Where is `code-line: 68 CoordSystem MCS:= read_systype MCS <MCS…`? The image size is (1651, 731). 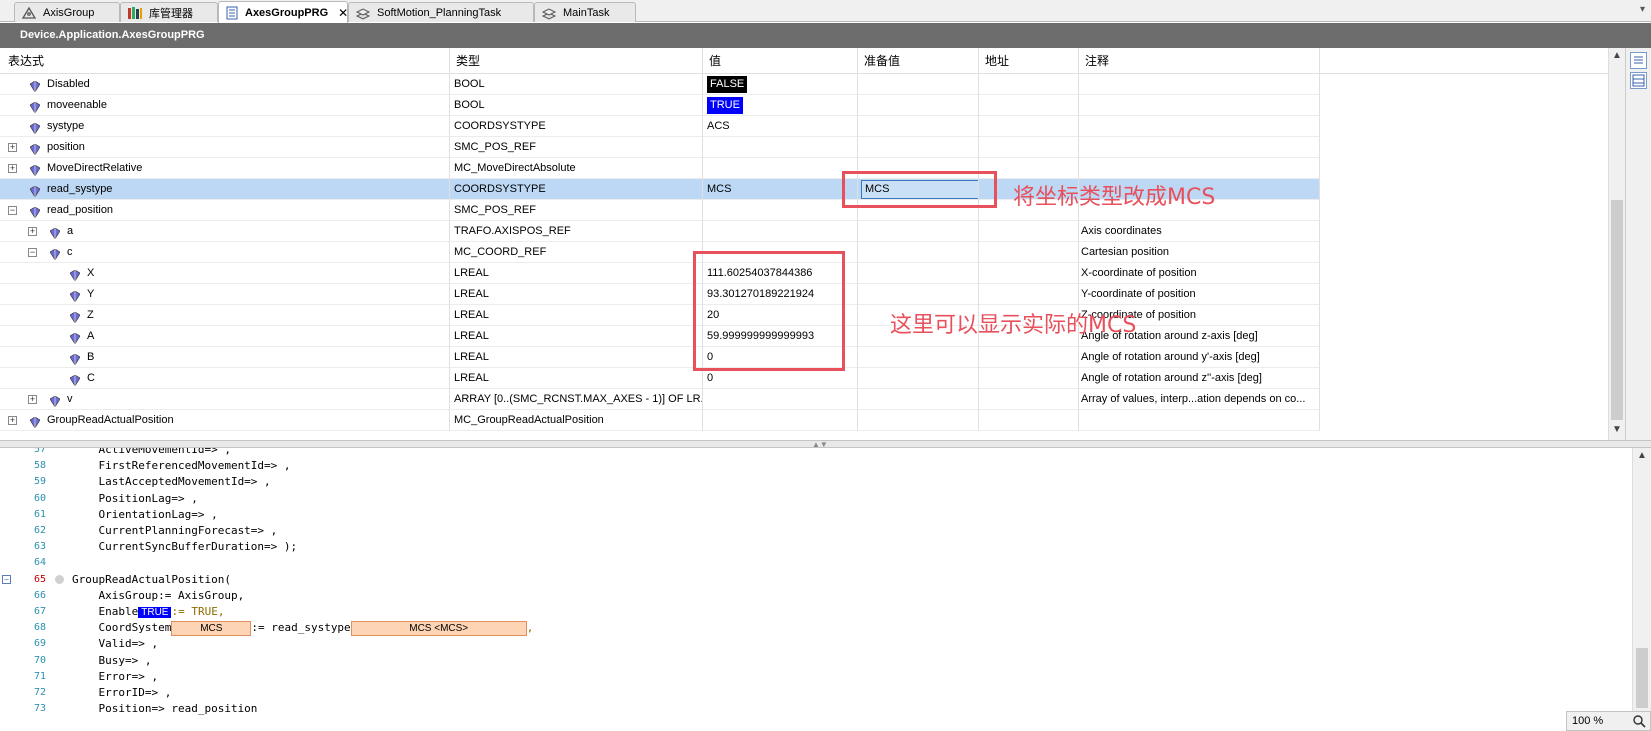 code-line: 68 CoordSystem MCS:= read_systype MCS <MCS… is located at coordinates (816, 627).